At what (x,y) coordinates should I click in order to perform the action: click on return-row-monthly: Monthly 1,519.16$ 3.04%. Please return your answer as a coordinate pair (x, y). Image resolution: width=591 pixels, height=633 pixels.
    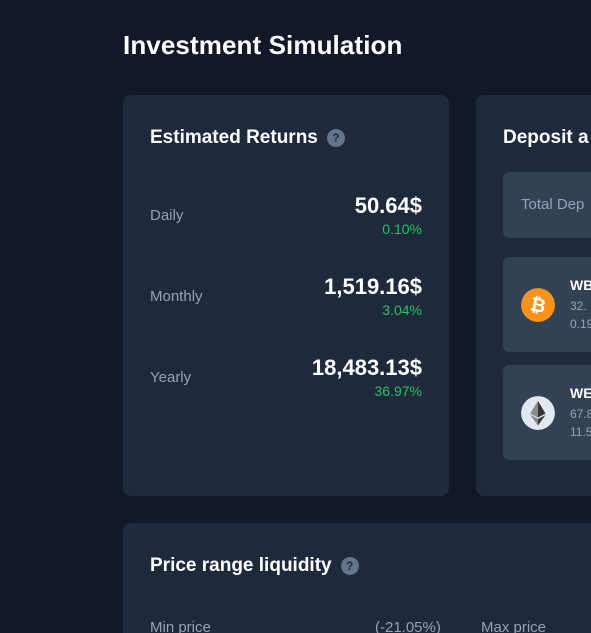
    Looking at the image, I should click on (286, 297).